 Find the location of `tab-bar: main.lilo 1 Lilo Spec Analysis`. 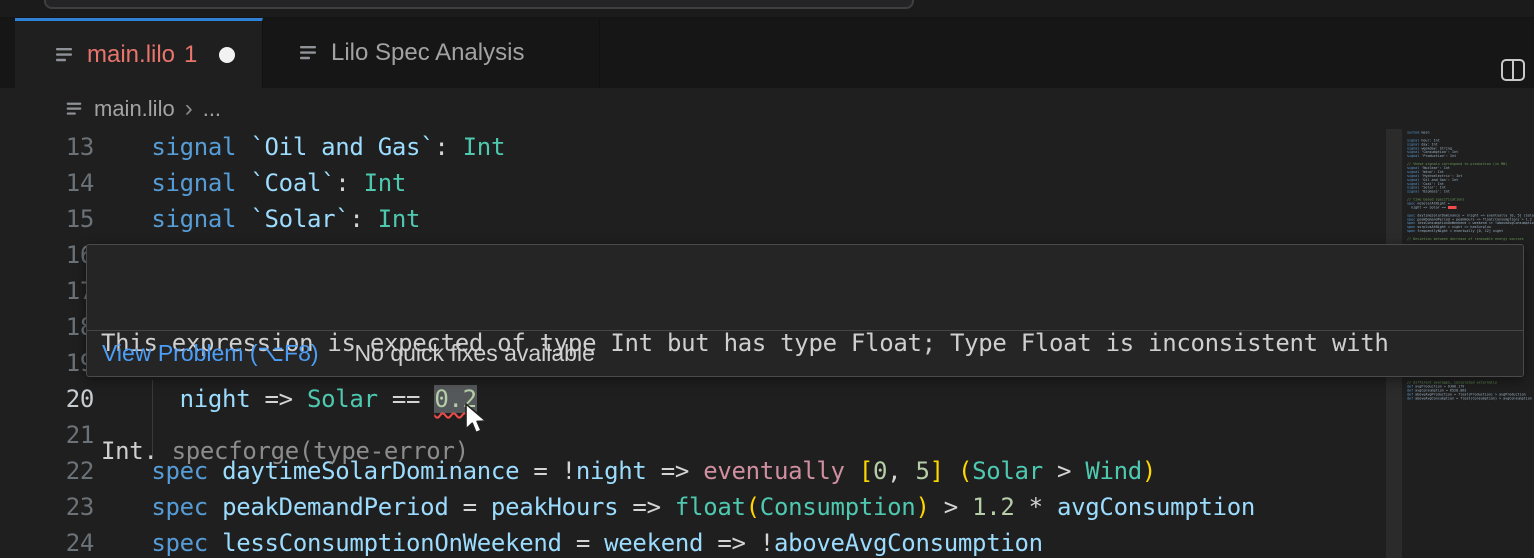

tab-bar: main.lilo 1 Lilo Spec Analysis is located at coordinates (767, 53).